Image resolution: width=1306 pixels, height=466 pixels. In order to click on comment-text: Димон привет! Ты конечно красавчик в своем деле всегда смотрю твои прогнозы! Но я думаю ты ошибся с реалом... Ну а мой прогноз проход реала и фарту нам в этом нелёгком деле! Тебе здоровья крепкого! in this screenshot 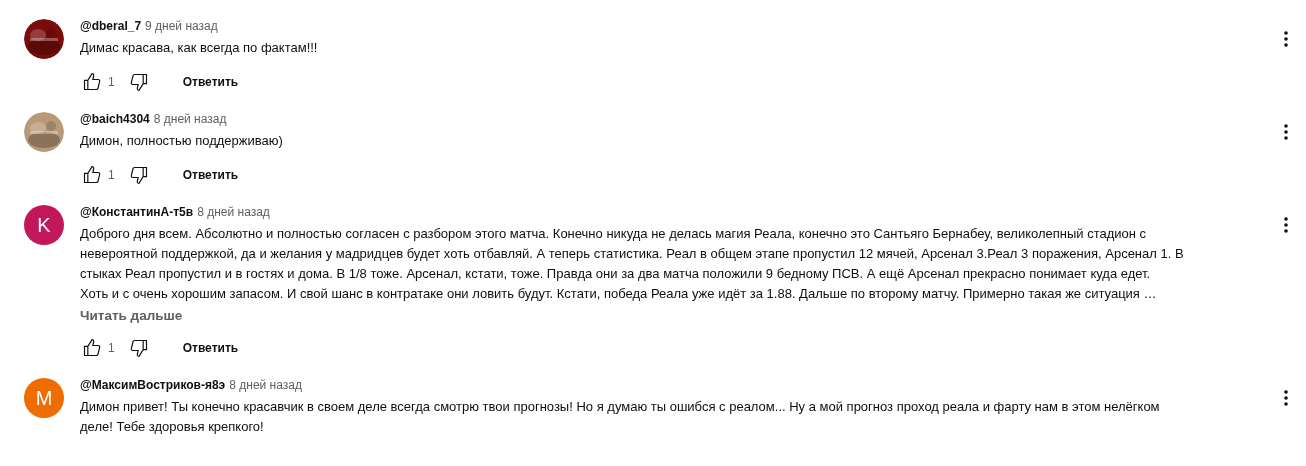, I will do `click(620, 417)`.